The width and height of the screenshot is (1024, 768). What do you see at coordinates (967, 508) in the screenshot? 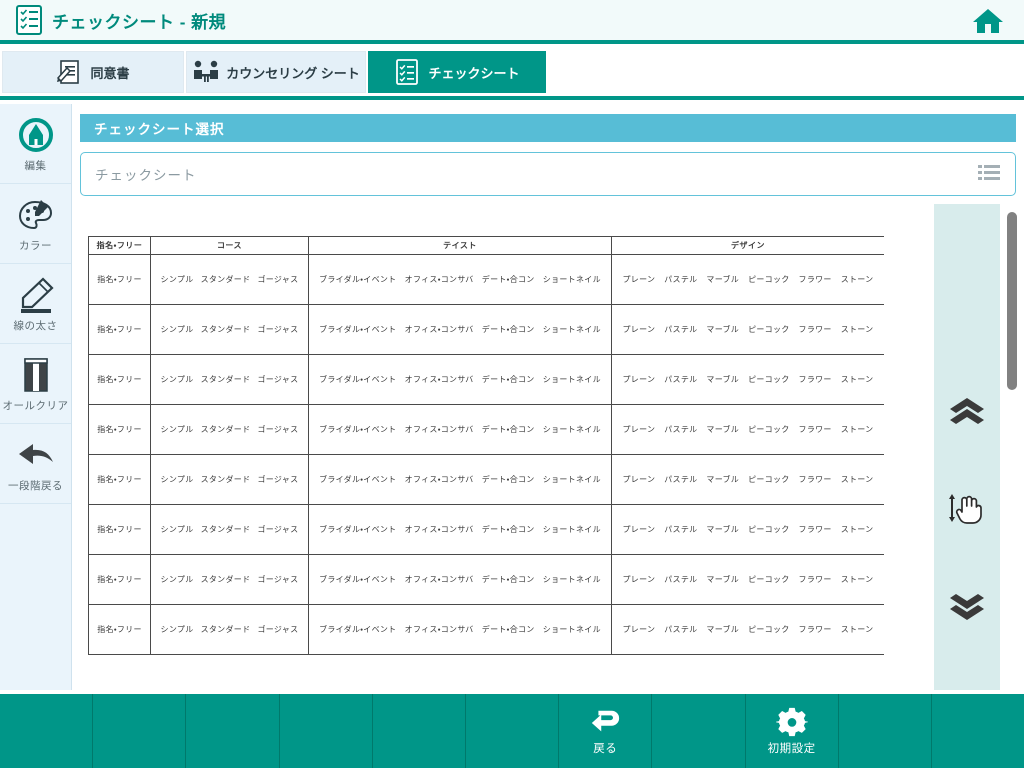
I see `drag-scroll-handle` at bounding box center [967, 508].